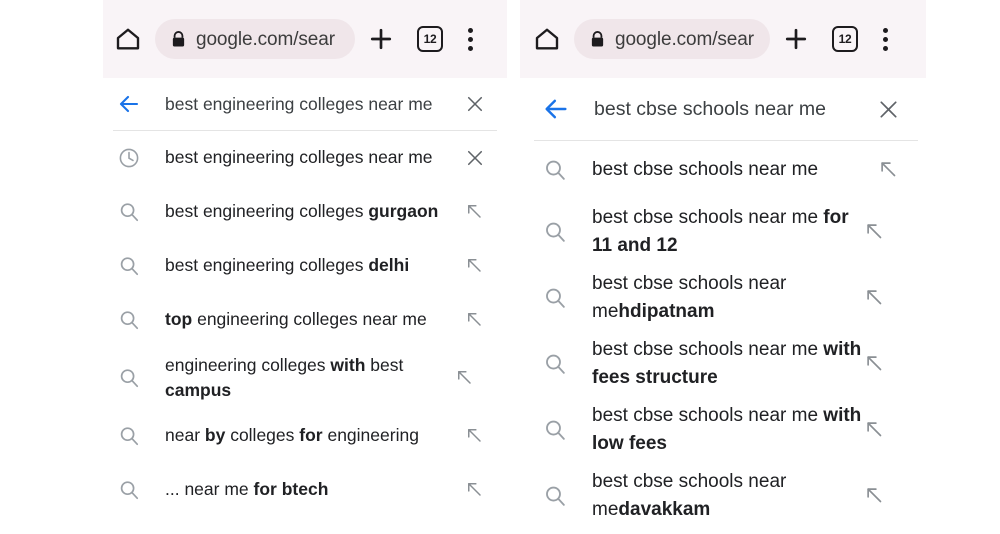 This screenshot has height=534, width=1000. What do you see at coordinates (247, 489) in the screenshot?
I see `suggestion-text: ... near me for btech` at bounding box center [247, 489].